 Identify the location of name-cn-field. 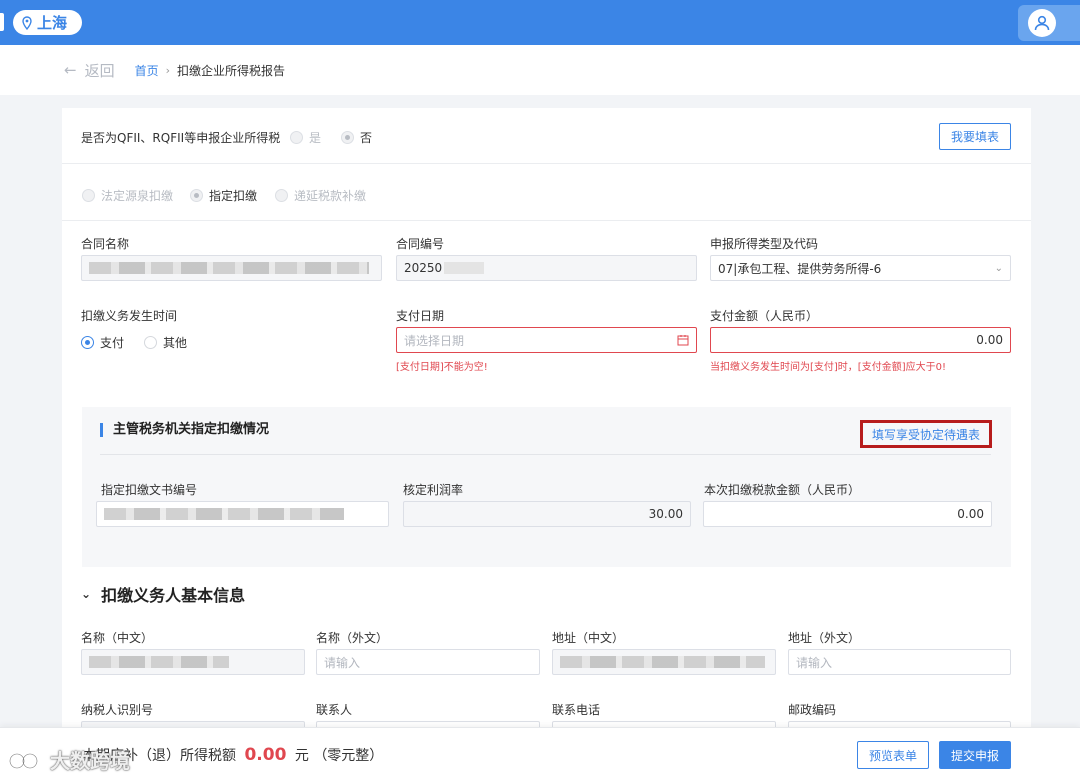
(193, 662).